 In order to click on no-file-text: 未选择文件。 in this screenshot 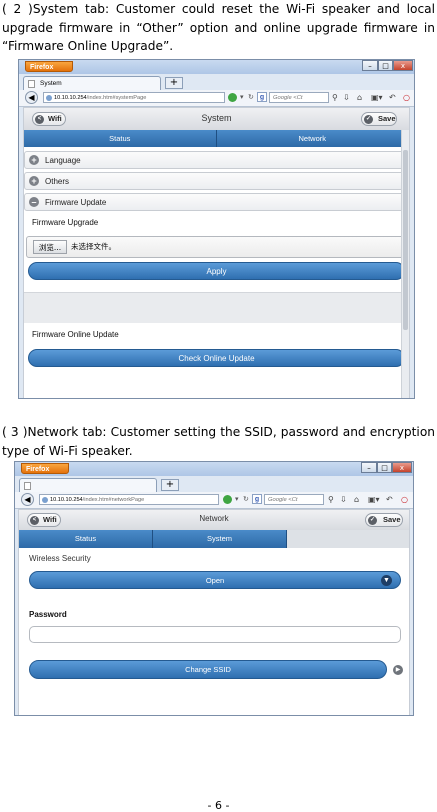, I will do `click(93, 246)`.